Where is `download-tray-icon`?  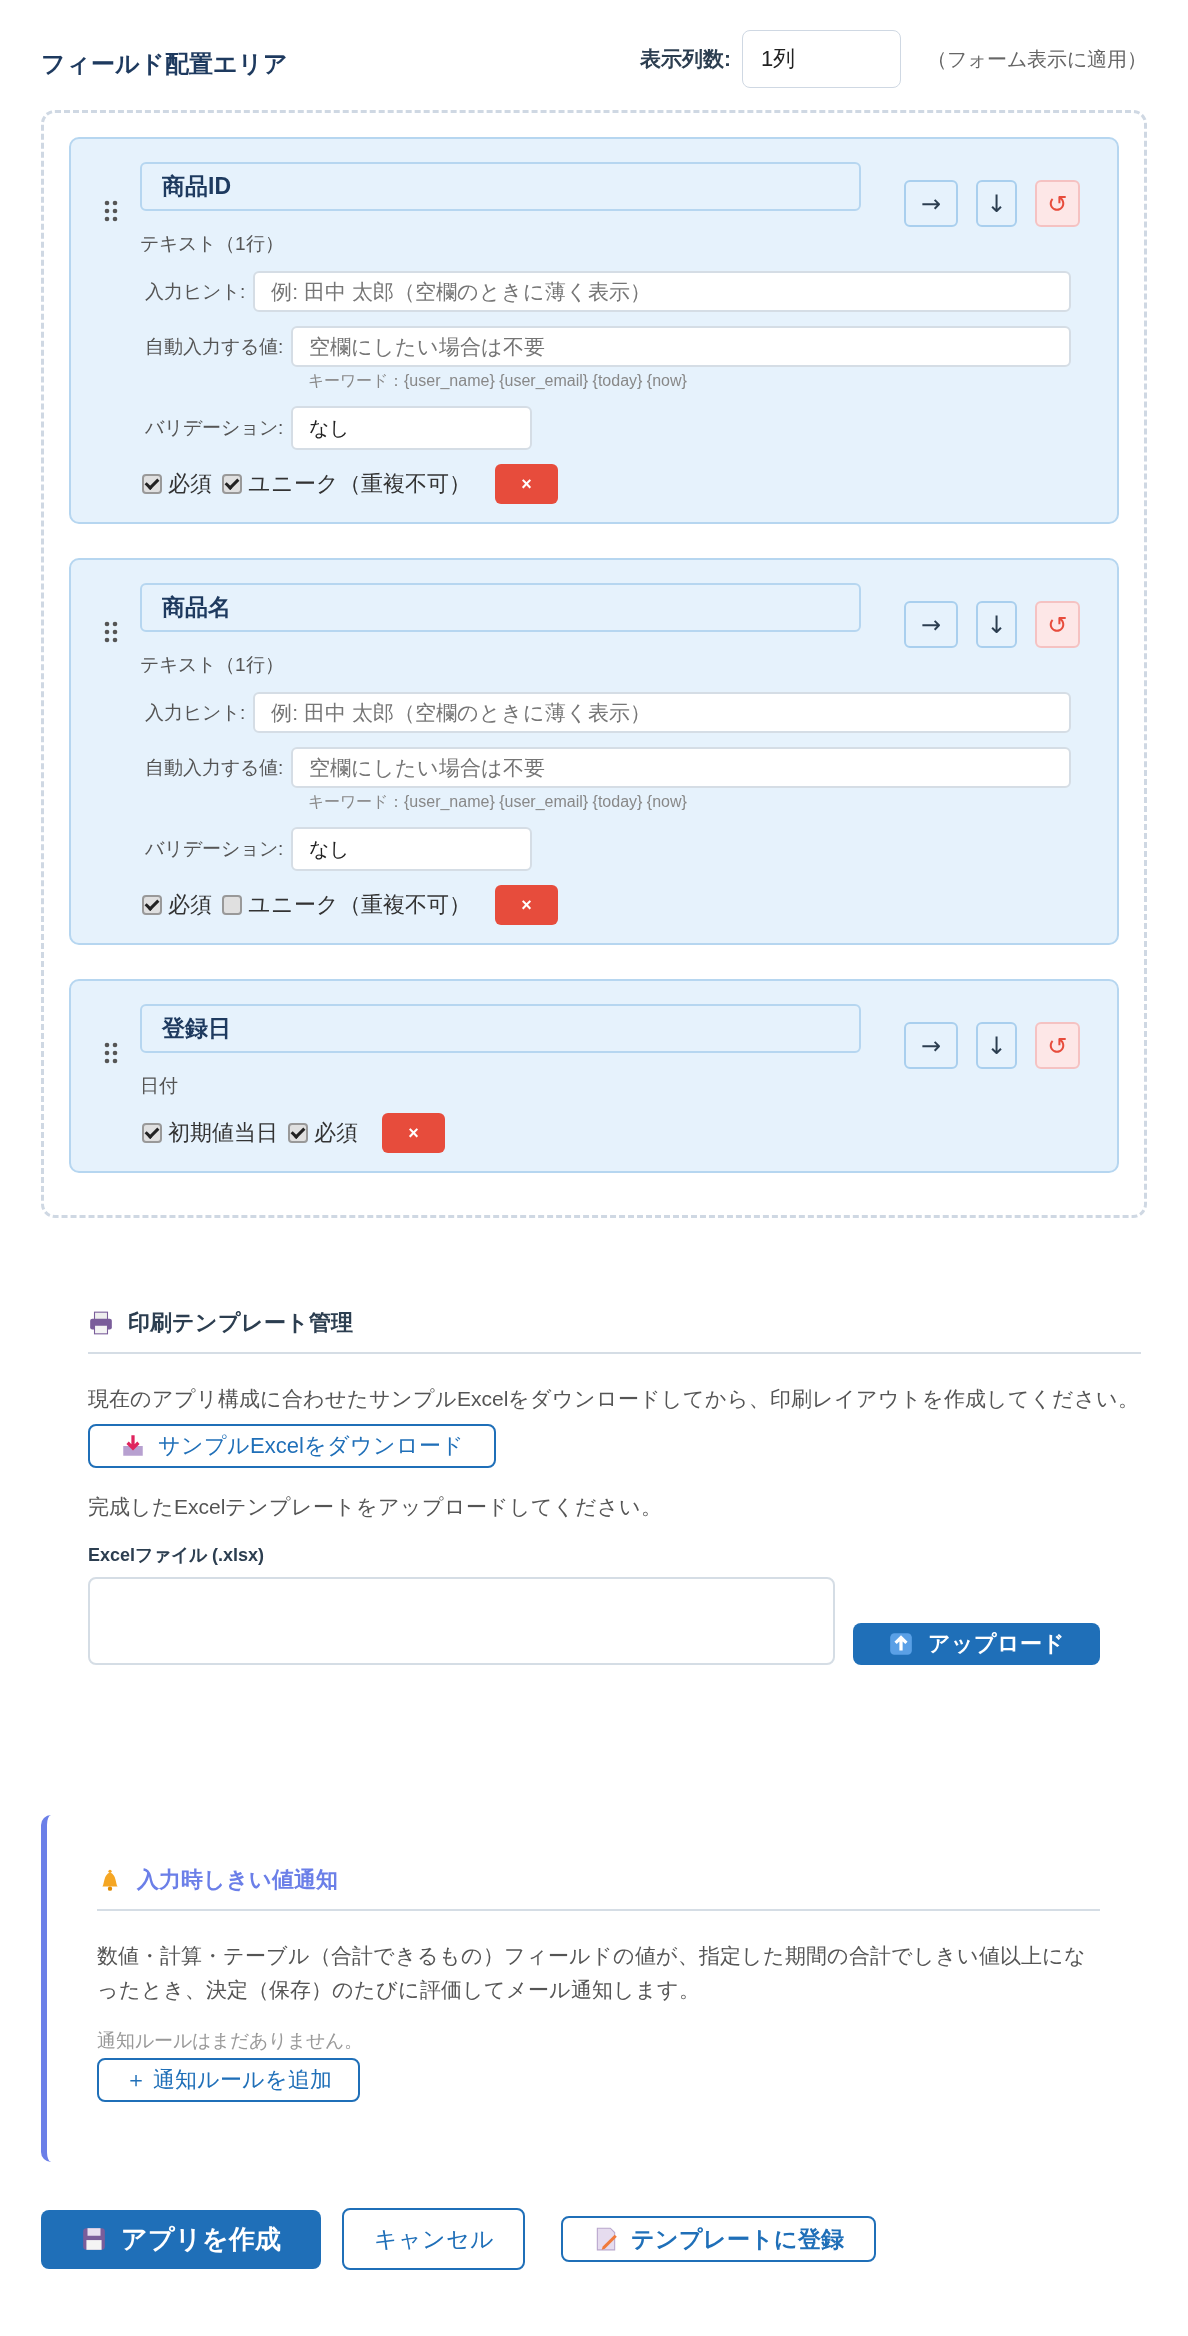 download-tray-icon is located at coordinates (133, 1445).